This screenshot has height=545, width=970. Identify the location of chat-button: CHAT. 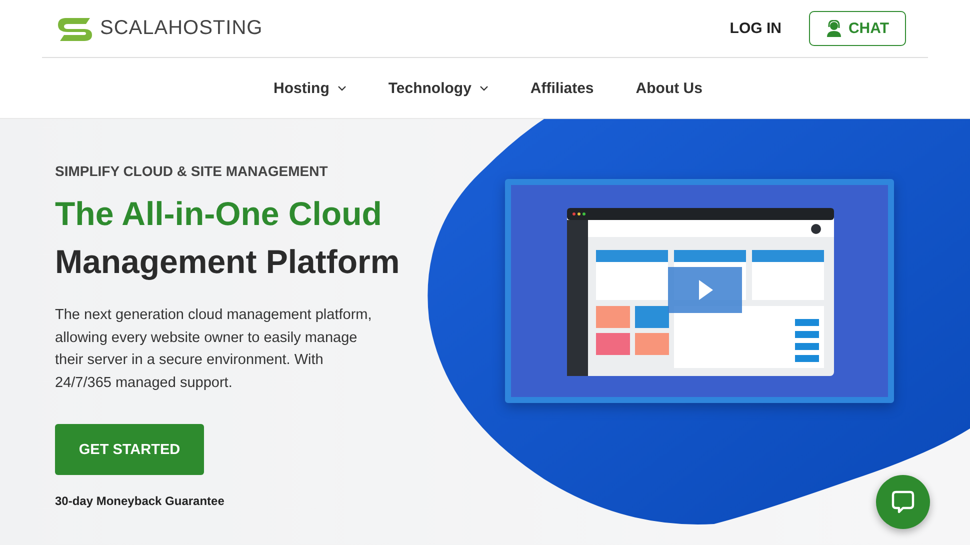
(857, 28).